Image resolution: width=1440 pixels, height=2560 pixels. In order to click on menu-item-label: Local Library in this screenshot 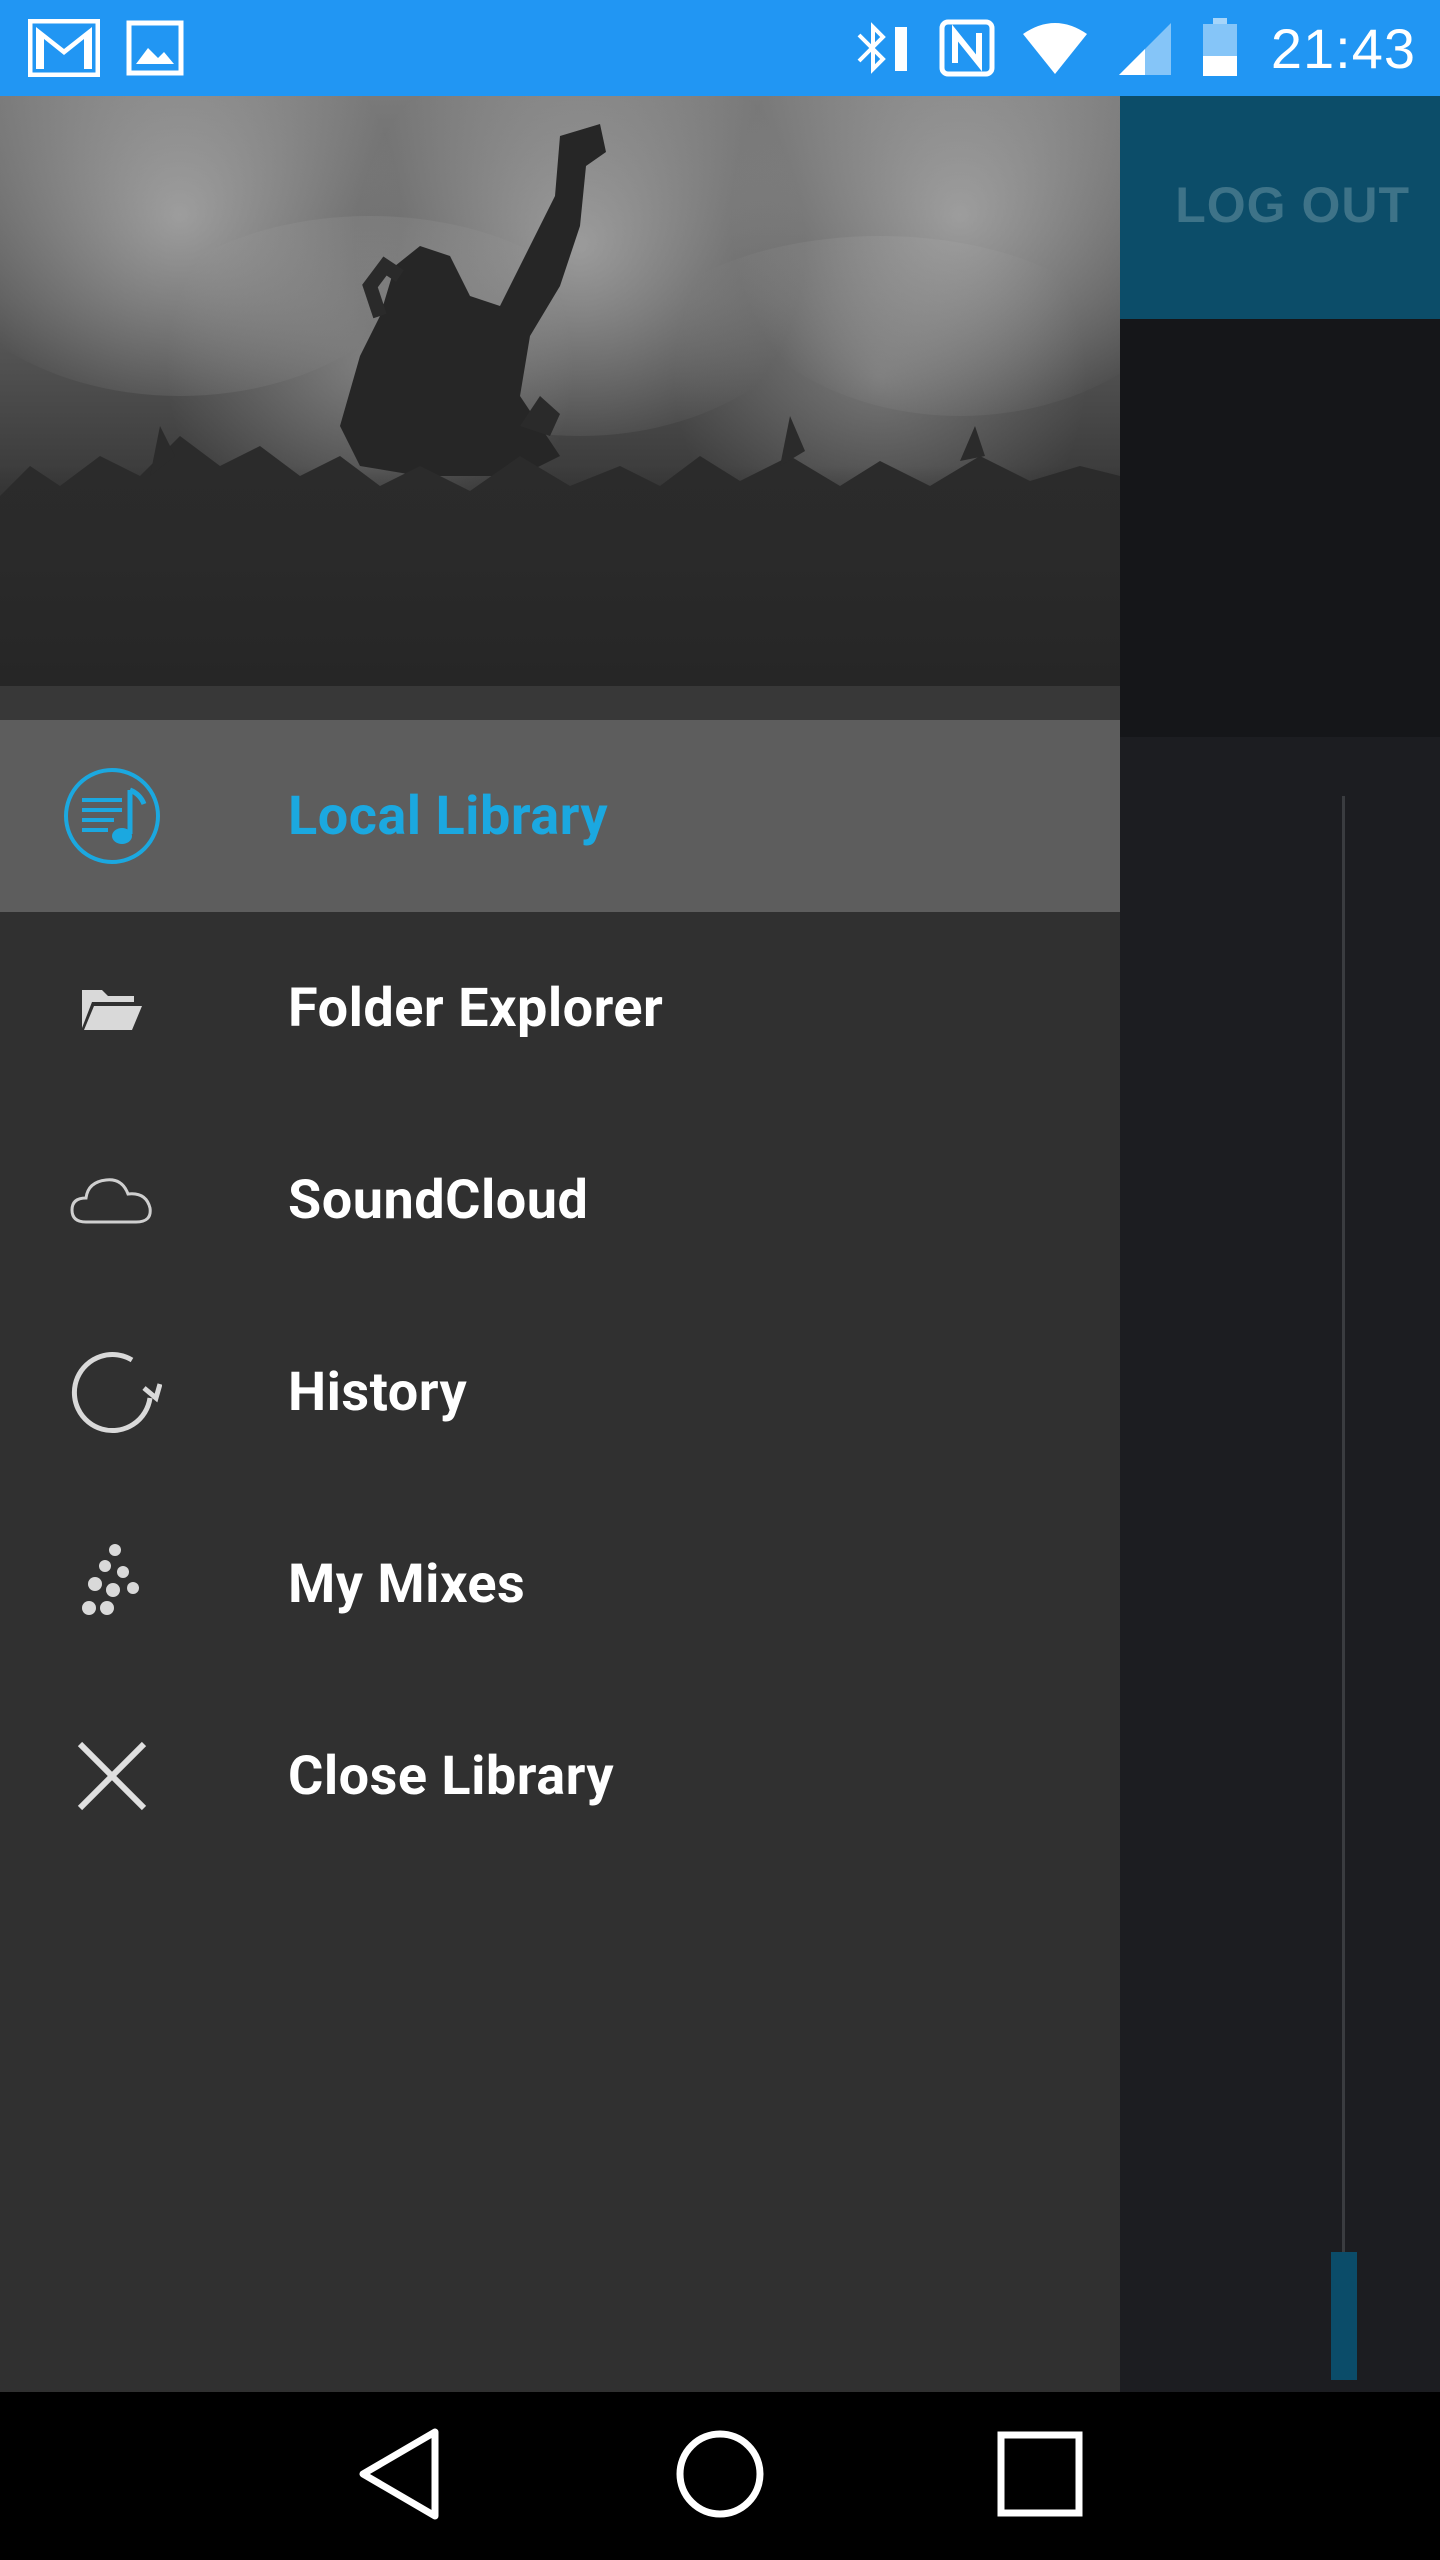, I will do `click(448, 816)`.